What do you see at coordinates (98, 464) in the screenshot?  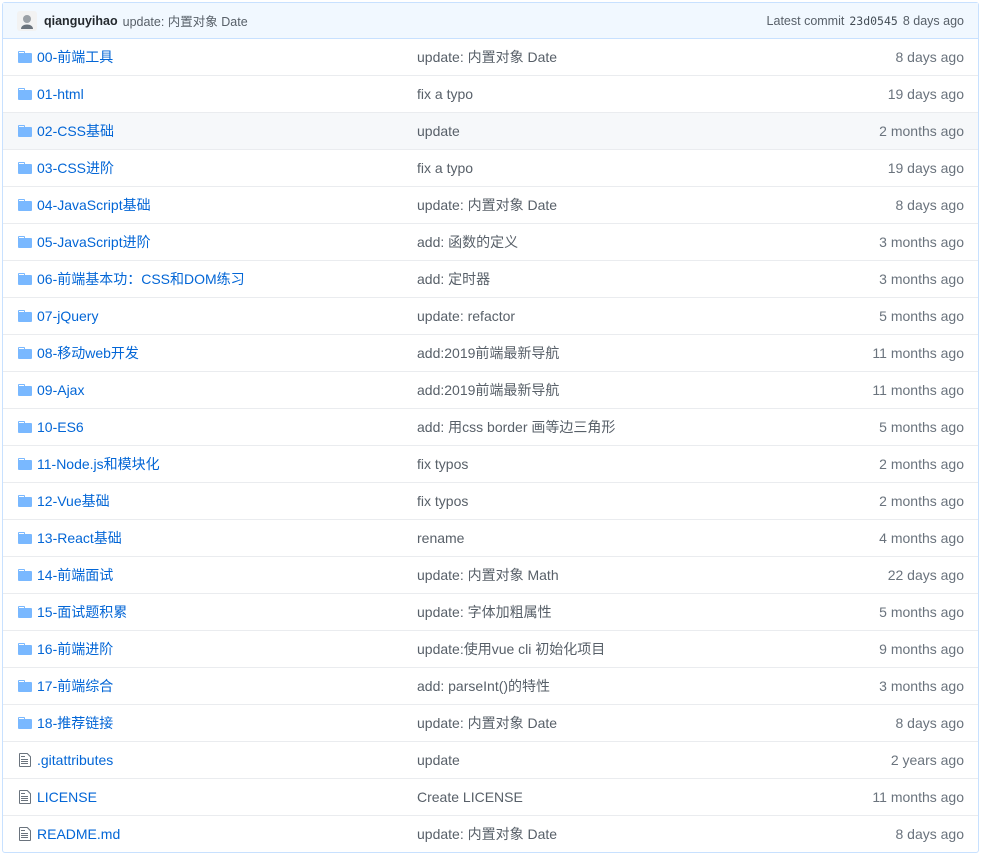 I see `file-name-link: 11-Node.js和模块化` at bounding box center [98, 464].